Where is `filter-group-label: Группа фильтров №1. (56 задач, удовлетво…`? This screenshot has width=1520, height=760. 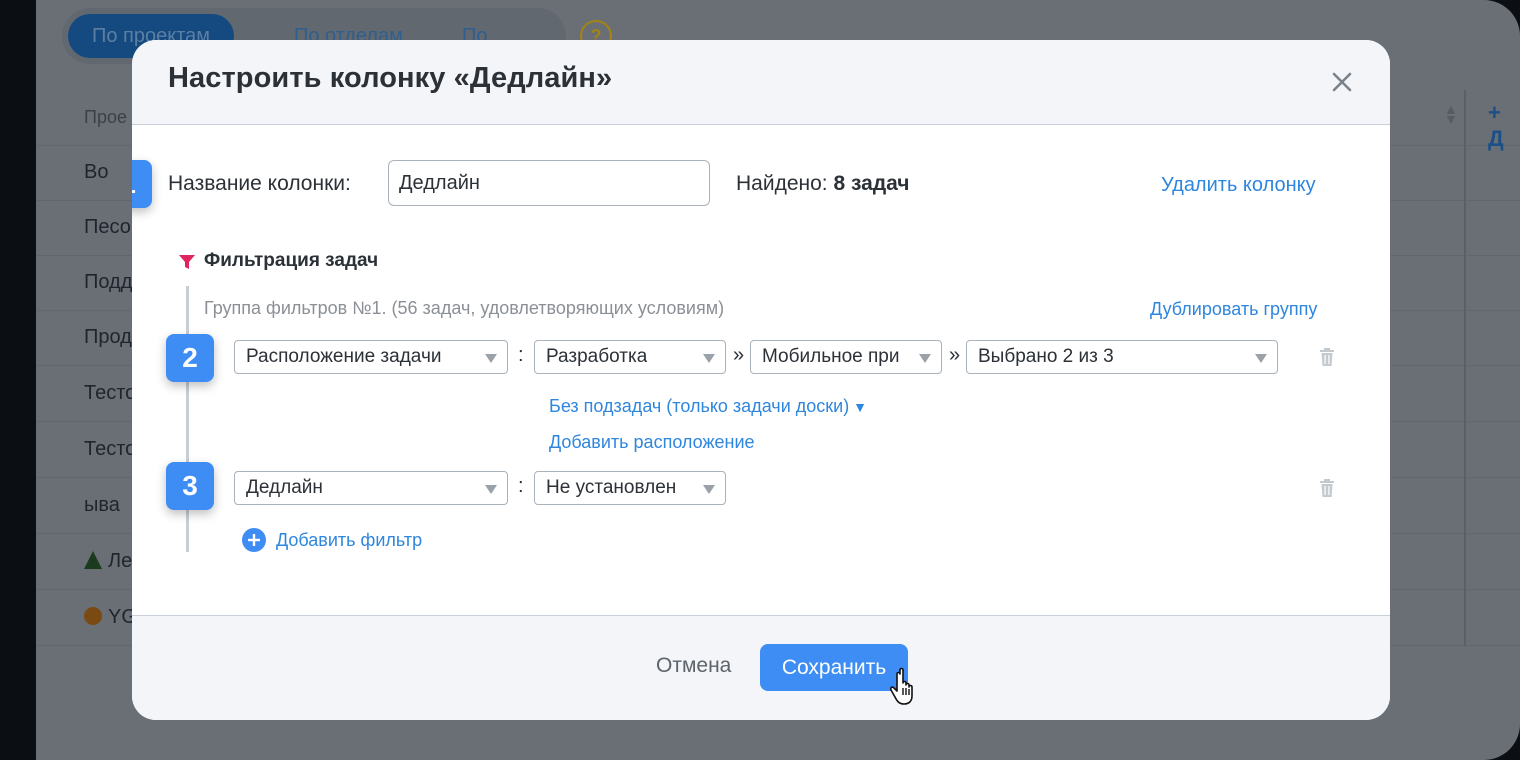 filter-group-label: Группа фильтров №1. (56 задач, удовлетво… is located at coordinates (464, 308).